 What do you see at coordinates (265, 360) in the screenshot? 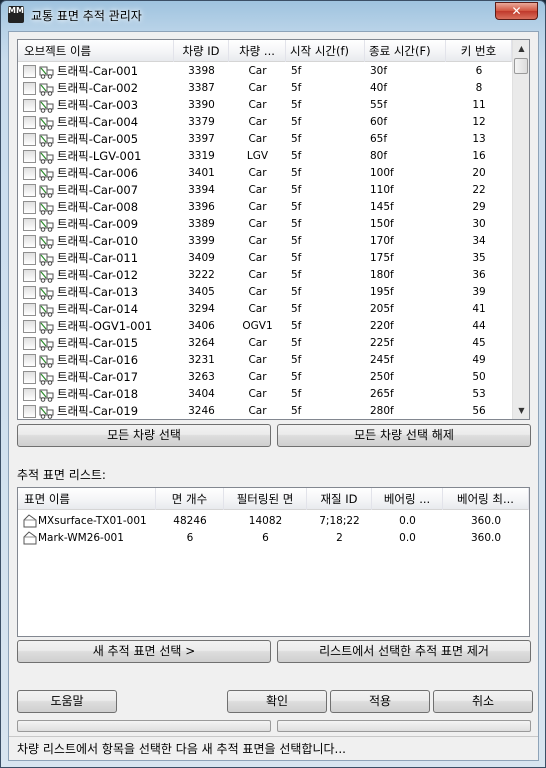
I see `vehicle-row: 트래픽-Car-016 3231 Car 5f 245f 49` at bounding box center [265, 360].